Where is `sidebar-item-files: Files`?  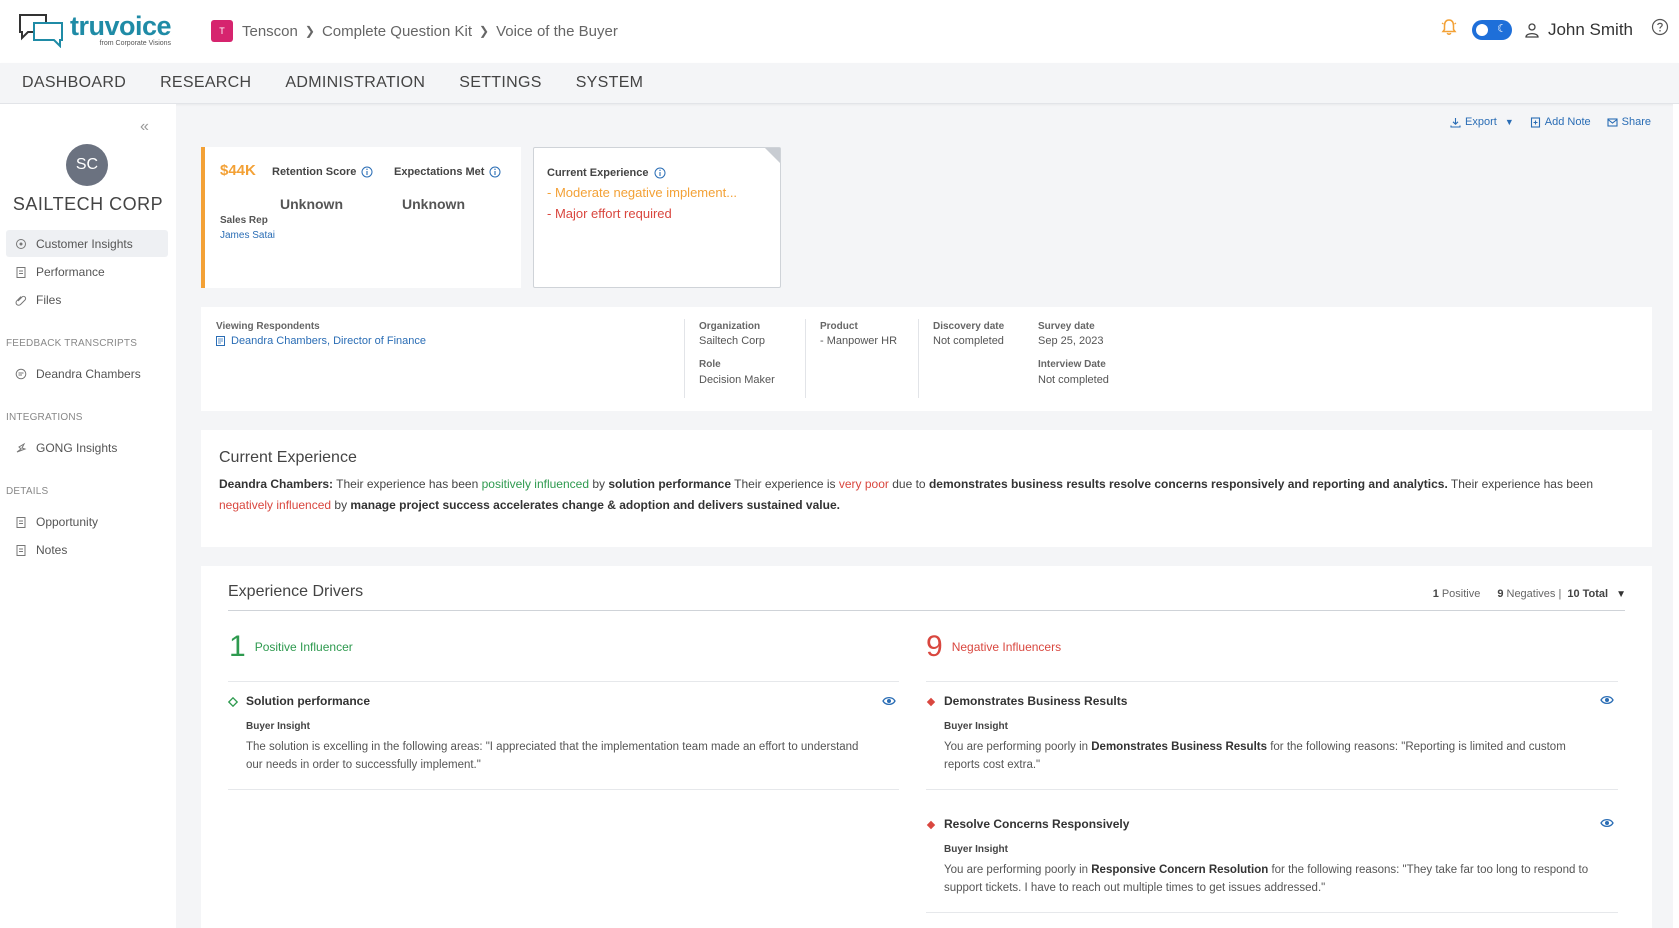 sidebar-item-files: Files is located at coordinates (87, 299).